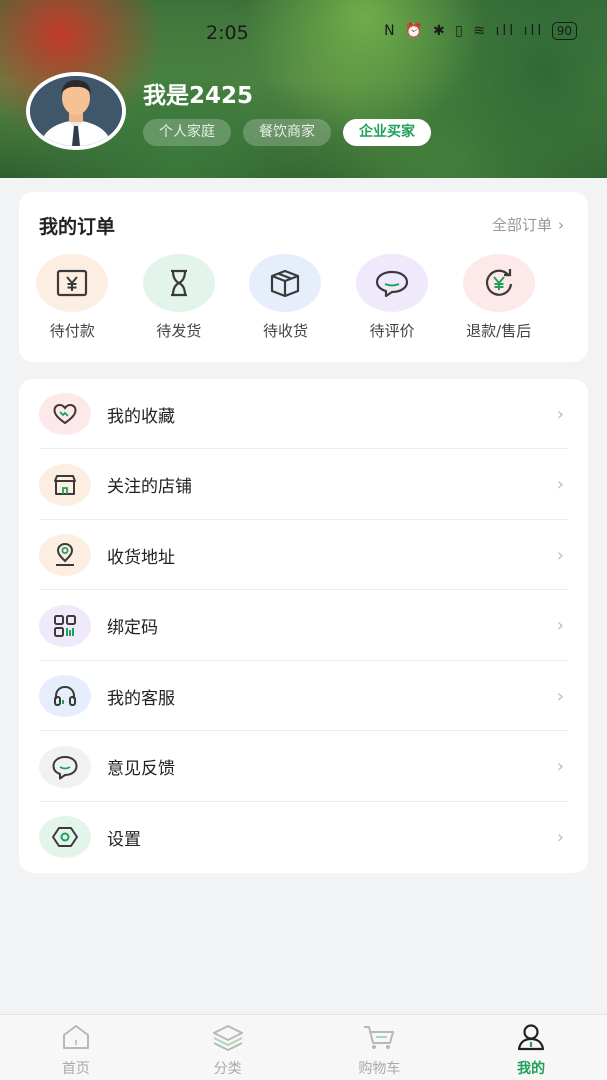 This screenshot has height=1080, width=607. I want to click on location-pin-icon, so click(65, 555).